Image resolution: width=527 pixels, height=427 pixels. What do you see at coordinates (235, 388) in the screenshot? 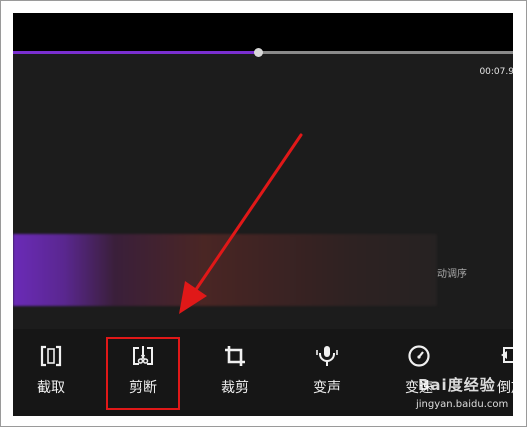
I see `tool-crop-label: 裁剪` at bounding box center [235, 388].